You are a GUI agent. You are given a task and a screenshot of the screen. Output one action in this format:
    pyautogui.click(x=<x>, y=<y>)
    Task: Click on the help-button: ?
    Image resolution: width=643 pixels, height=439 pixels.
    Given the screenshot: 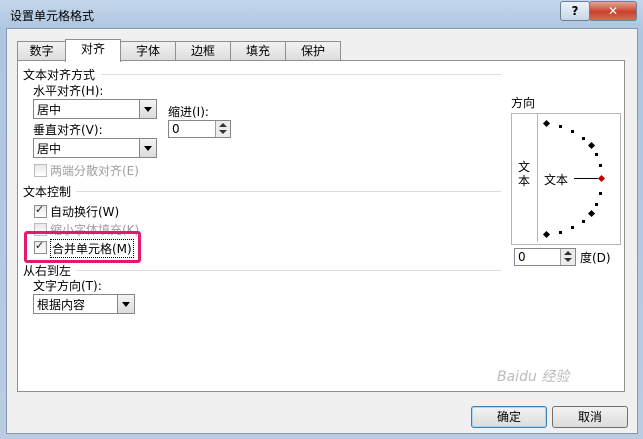 What is the action you would take?
    pyautogui.click(x=575, y=11)
    